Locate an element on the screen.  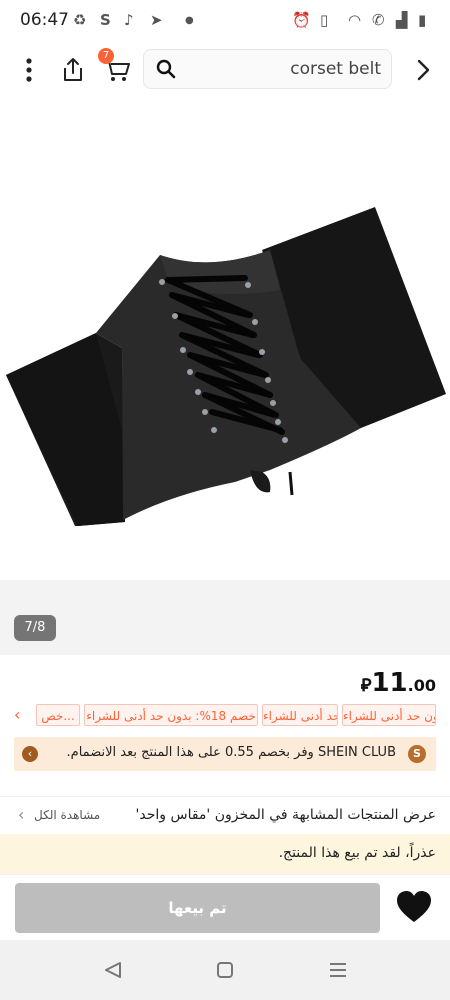
search-input: corset belt is located at coordinates (267, 69).